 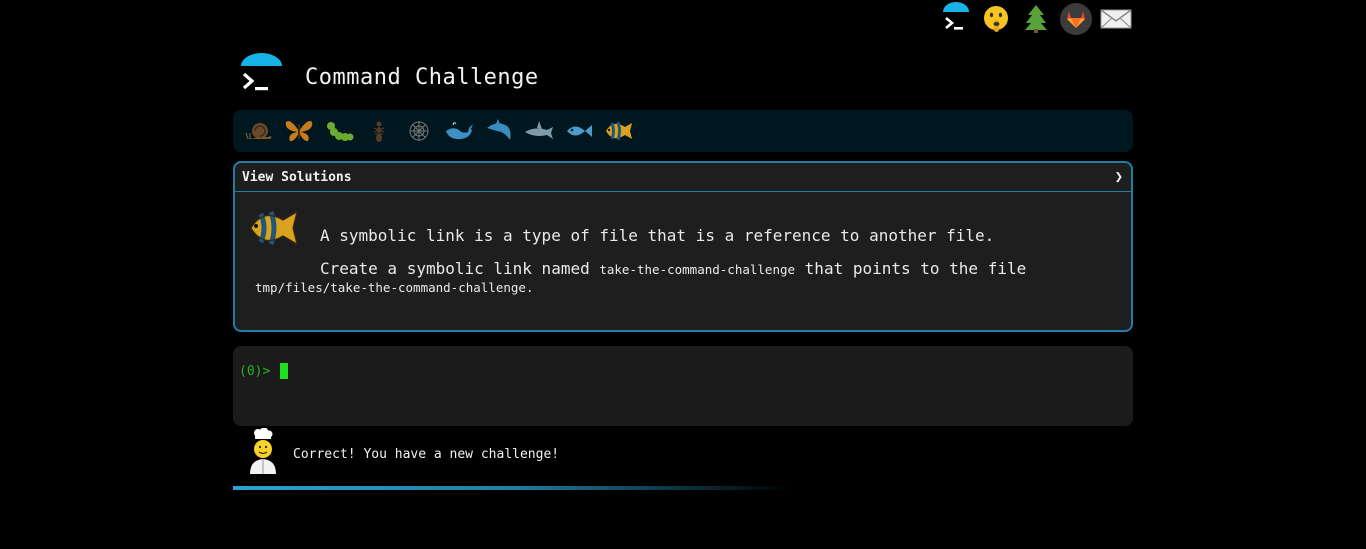 What do you see at coordinates (284, 371) in the screenshot?
I see `terminal-cursor` at bounding box center [284, 371].